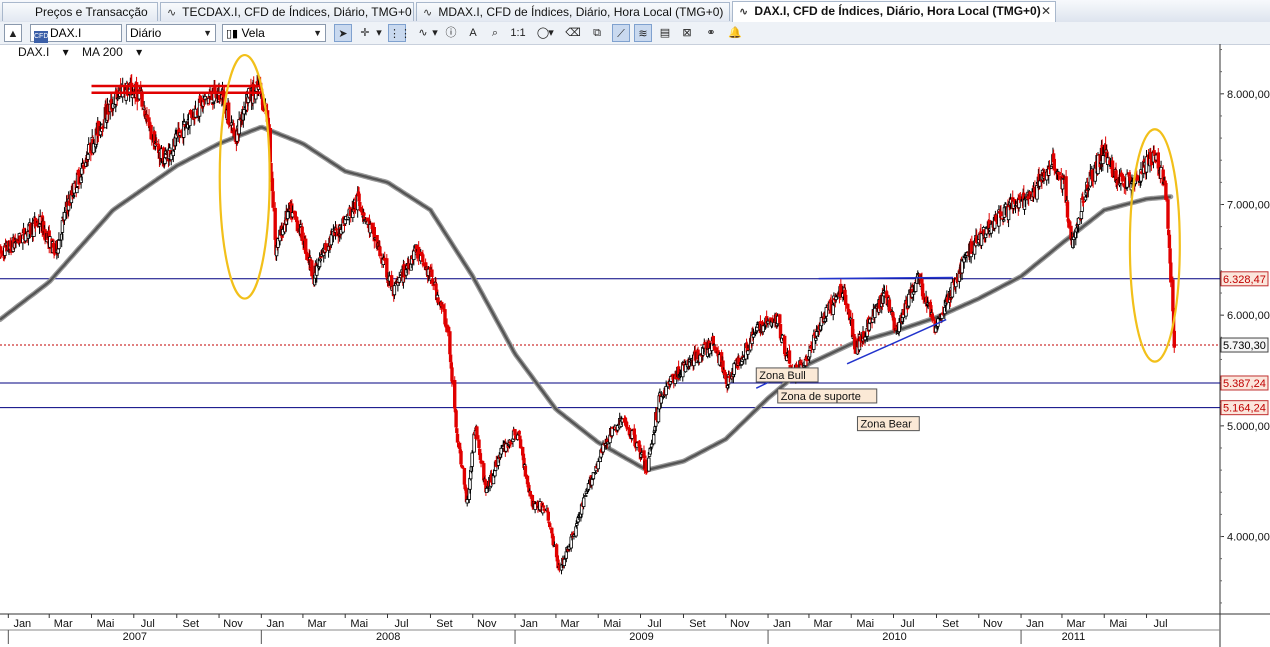 The width and height of the screenshot is (1270, 647). I want to click on trendline-tool-icon: ⟋, so click(621, 33).